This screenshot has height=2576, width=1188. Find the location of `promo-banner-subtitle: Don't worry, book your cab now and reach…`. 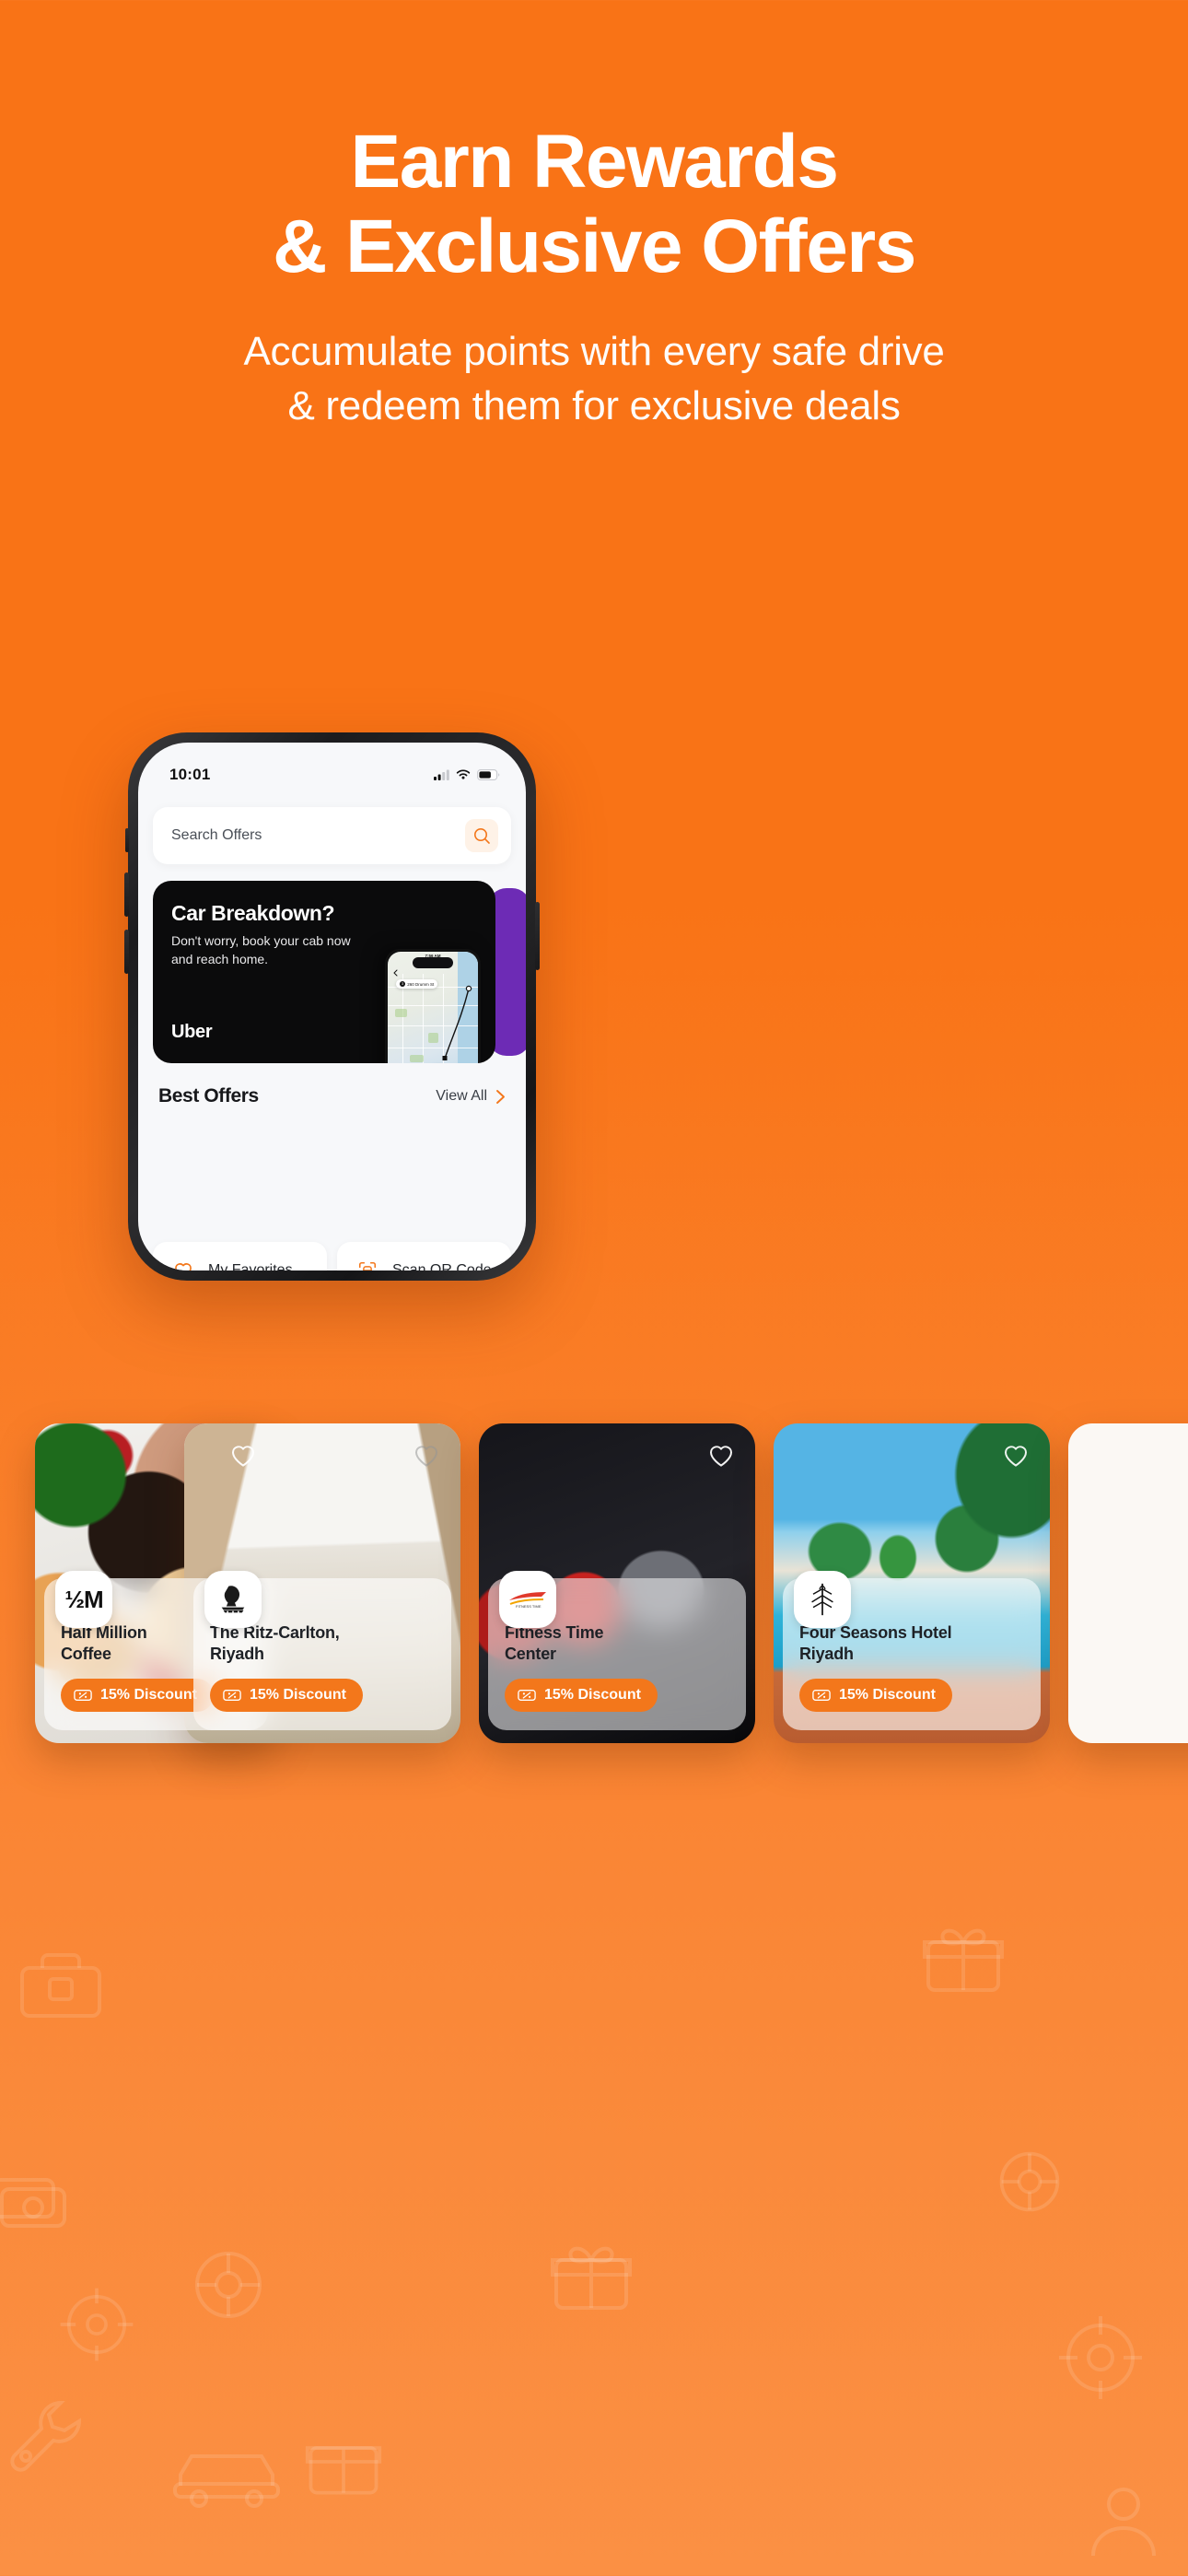

promo-banner-subtitle: Don't worry, book your cab now and reach… is located at coordinates (261, 950).